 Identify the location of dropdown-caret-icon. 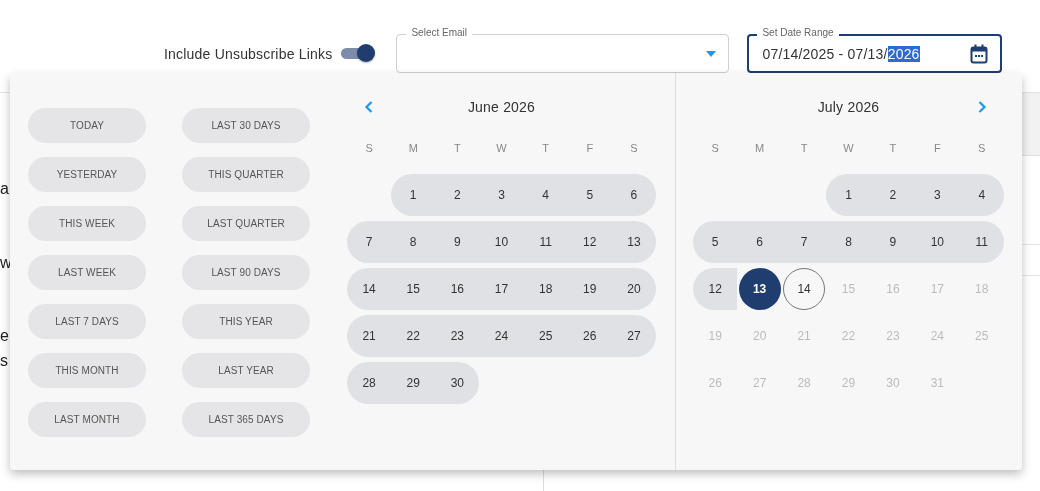
(711, 53).